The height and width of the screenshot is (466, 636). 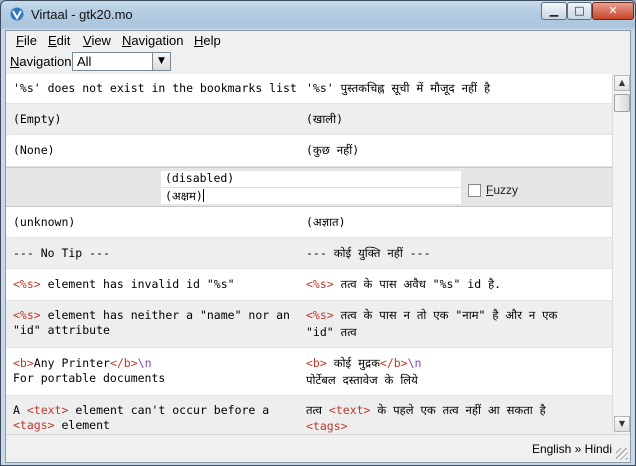 I want to click on fuzzy-checkbox, so click(x=474, y=190).